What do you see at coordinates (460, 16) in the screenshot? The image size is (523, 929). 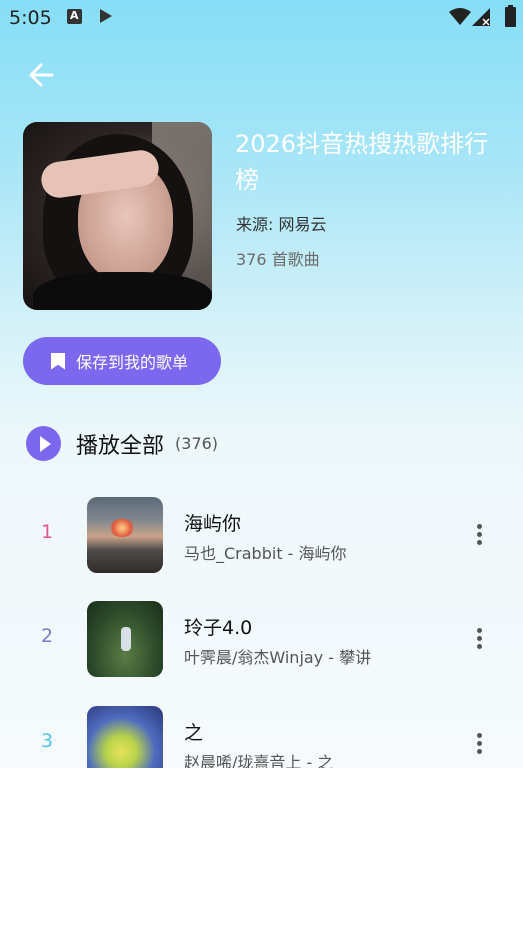 I see `wifi-icon` at bounding box center [460, 16].